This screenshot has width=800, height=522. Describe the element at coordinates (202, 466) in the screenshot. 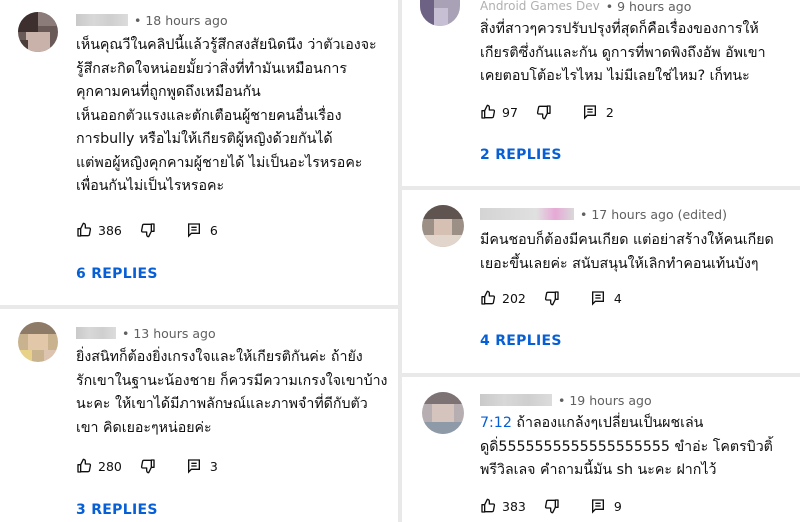

I see `reply-button: 3` at that location.